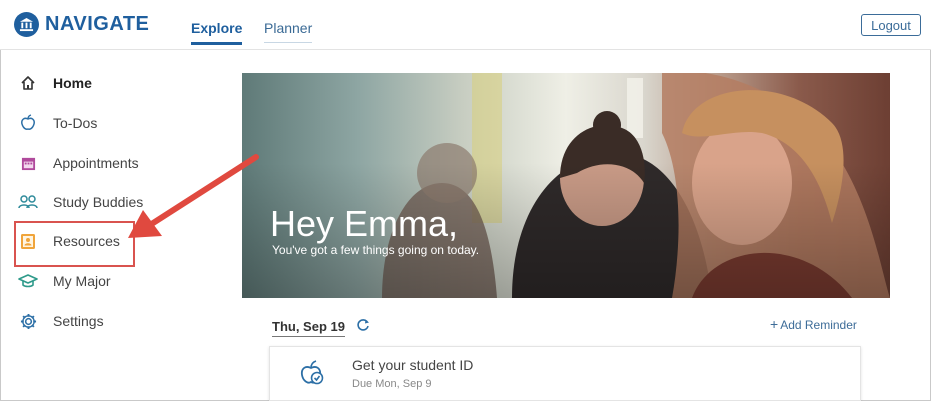 The height and width of the screenshot is (401, 931). What do you see at coordinates (413, 365) in the screenshot?
I see `todo-title: Get your student ID` at bounding box center [413, 365].